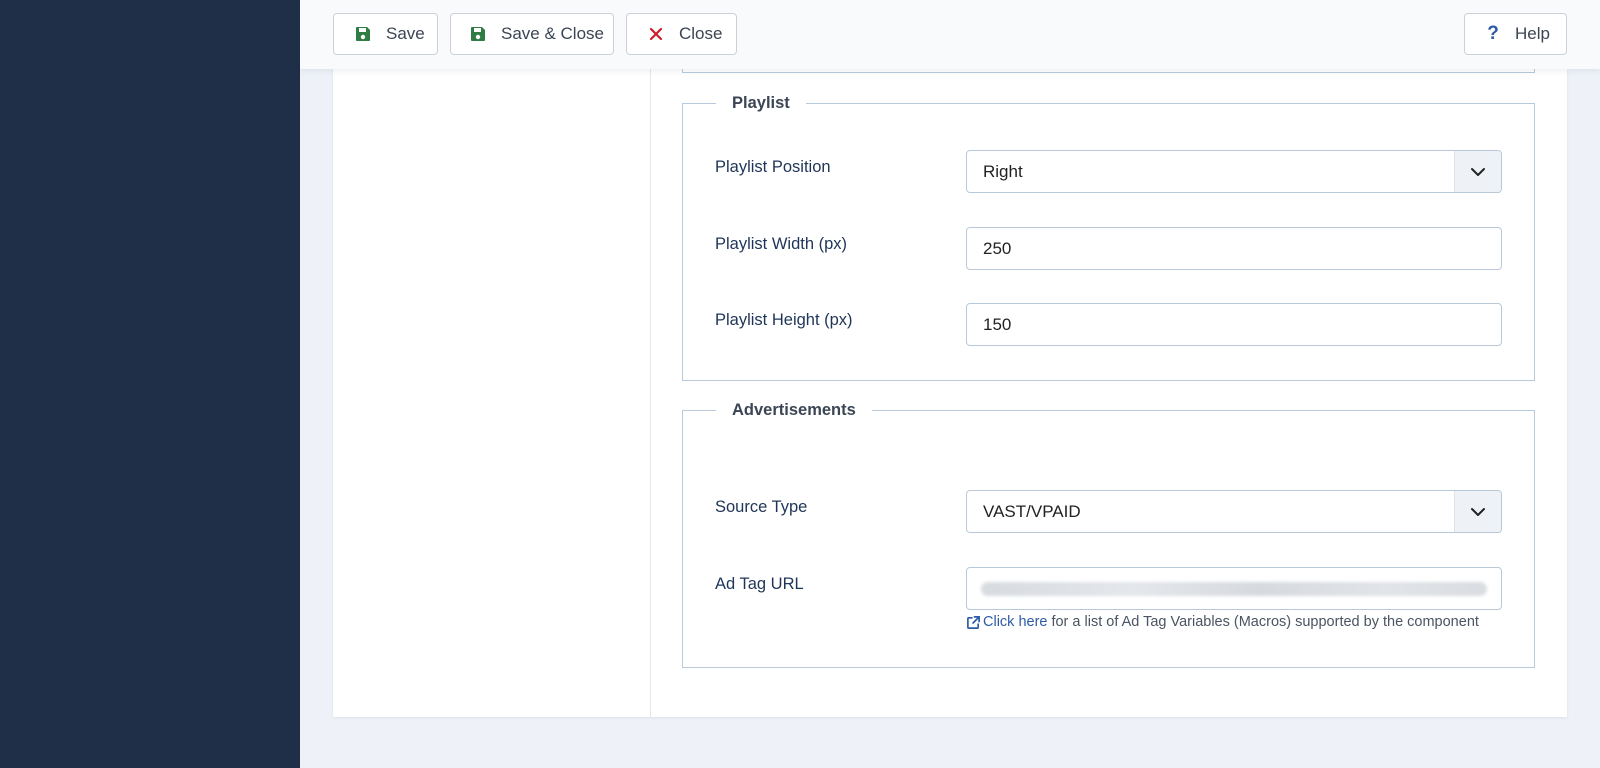 Image resolution: width=1600 pixels, height=768 pixels. What do you see at coordinates (405, 33) in the screenshot?
I see `save-label: Save` at bounding box center [405, 33].